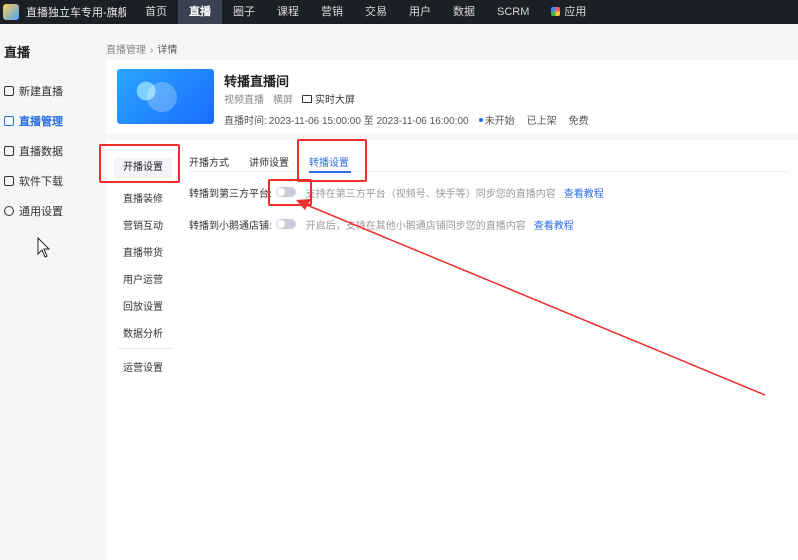 The height and width of the screenshot is (560, 798). What do you see at coordinates (41, 212) in the screenshot?
I see `sidebar-item-label: 通用设置` at bounding box center [41, 212].